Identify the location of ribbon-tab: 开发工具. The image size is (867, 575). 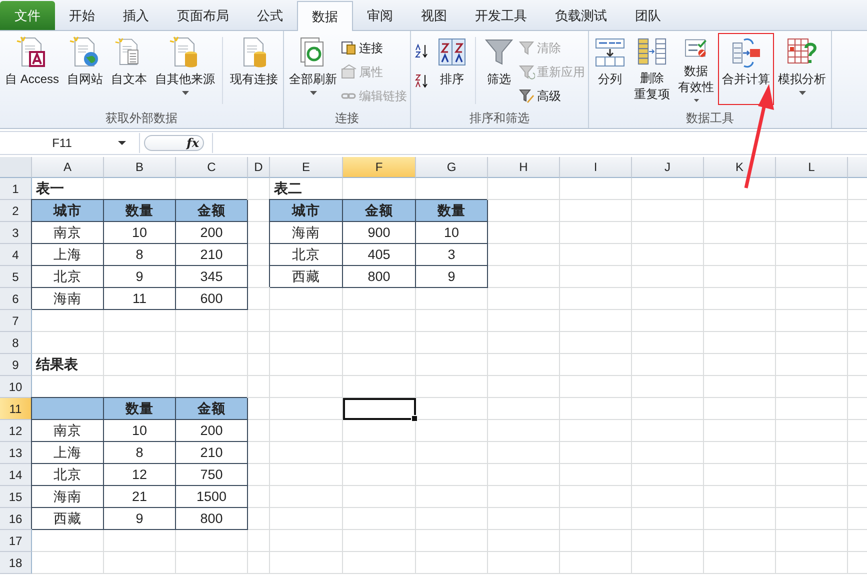
(501, 15).